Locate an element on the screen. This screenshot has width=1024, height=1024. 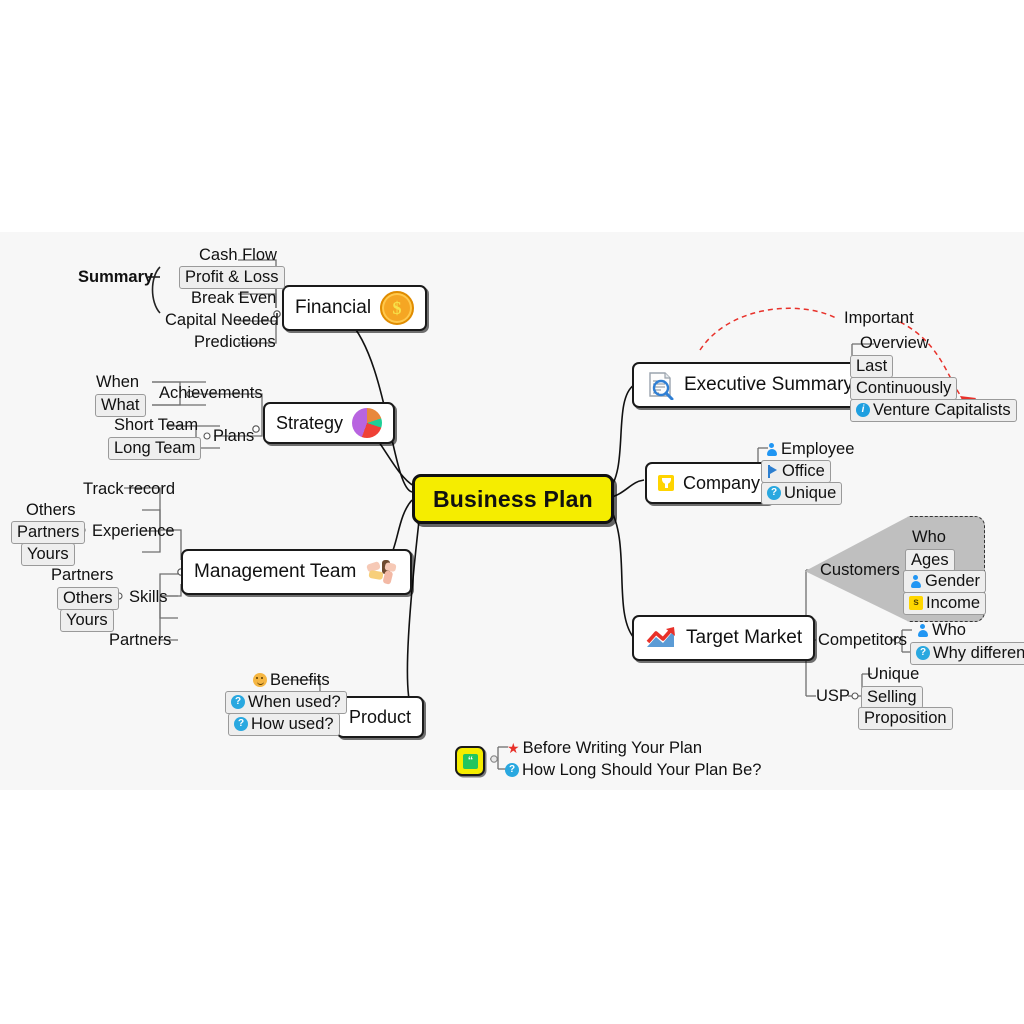
sub-topic-achievements: Achievements is located at coordinates (211, 393).